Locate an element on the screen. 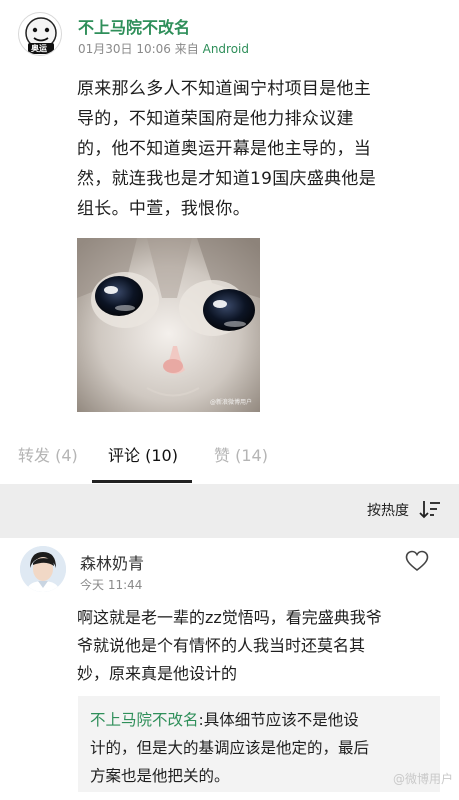  sort-by-hotness: 按热度 is located at coordinates (388, 510).